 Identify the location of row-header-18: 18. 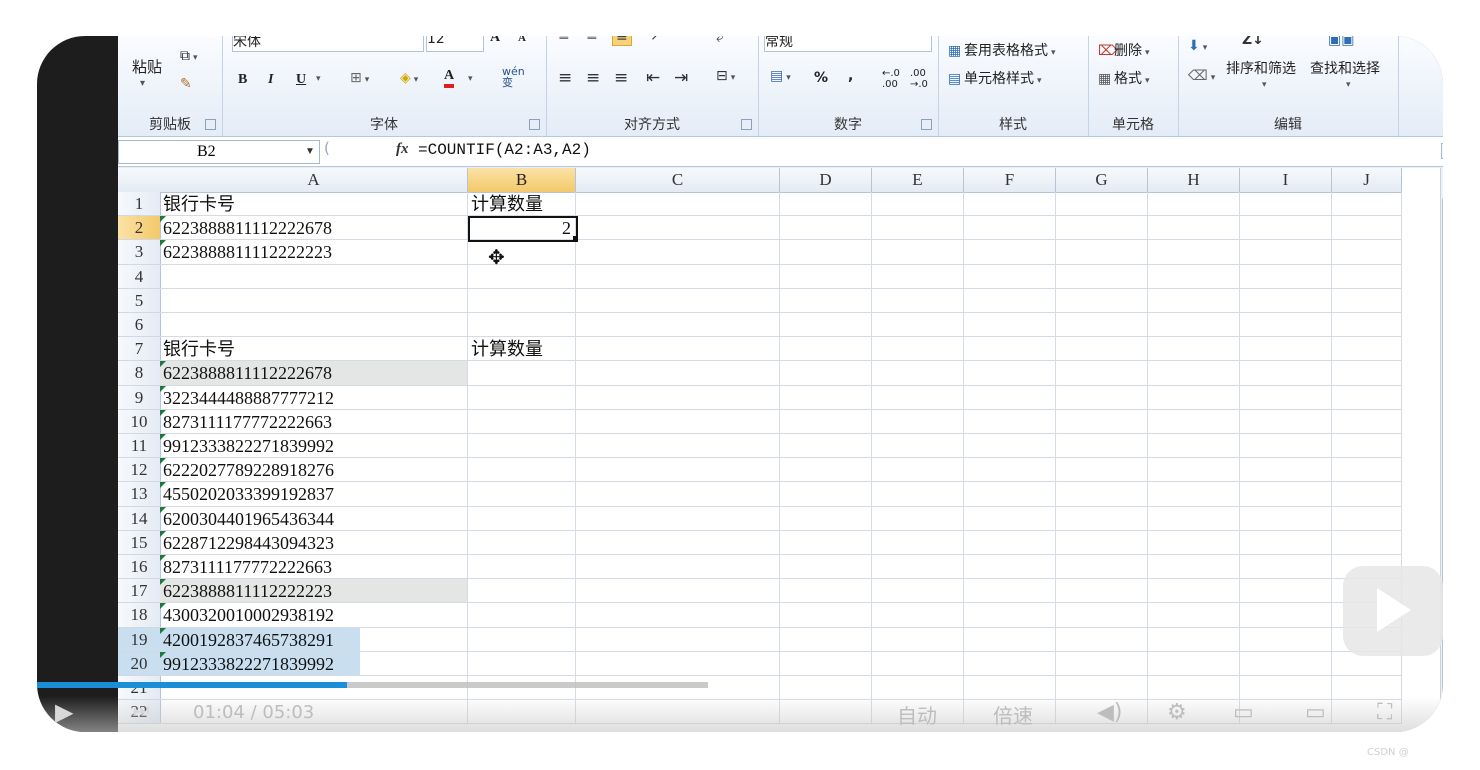
(139, 615).